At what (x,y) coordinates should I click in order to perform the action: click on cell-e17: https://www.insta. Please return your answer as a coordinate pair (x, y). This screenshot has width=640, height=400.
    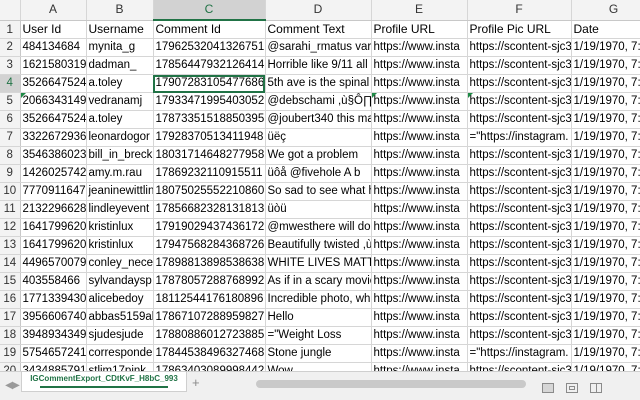
    Looking at the image, I should click on (419, 317).